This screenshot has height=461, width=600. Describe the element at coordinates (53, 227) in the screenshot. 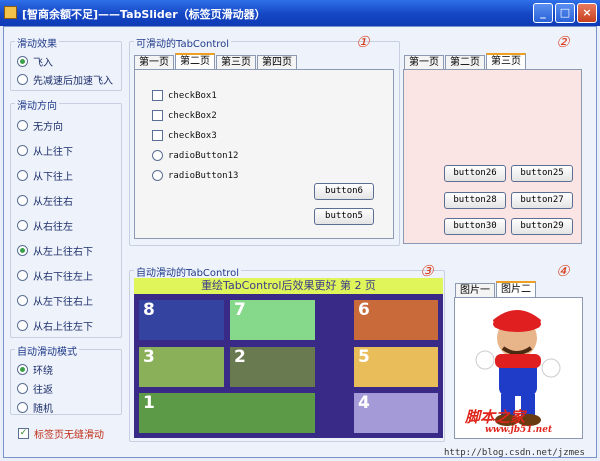

I see `option-label: 从右往左` at that location.